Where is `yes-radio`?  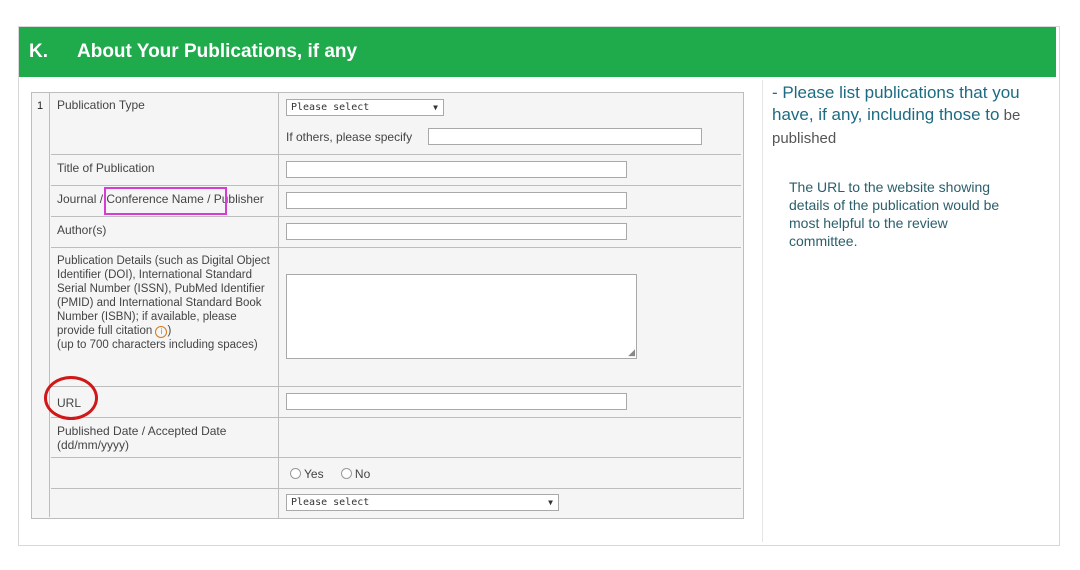
yes-radio is located at coordinates (295, 473).